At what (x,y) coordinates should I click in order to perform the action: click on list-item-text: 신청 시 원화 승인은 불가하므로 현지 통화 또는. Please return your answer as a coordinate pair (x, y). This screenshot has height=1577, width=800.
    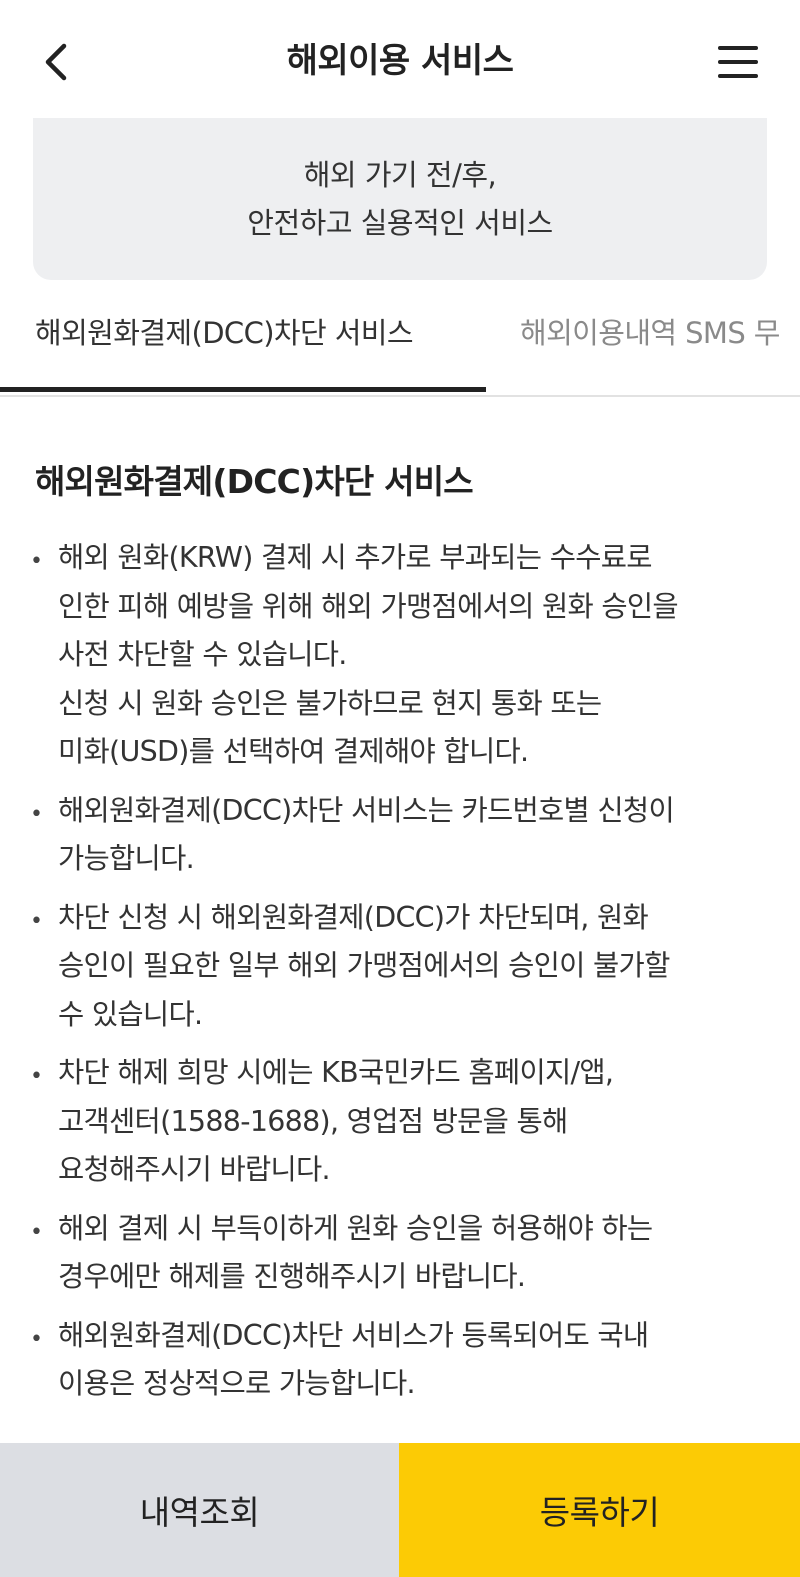
    Looking at the image, I should click on (330, 703).